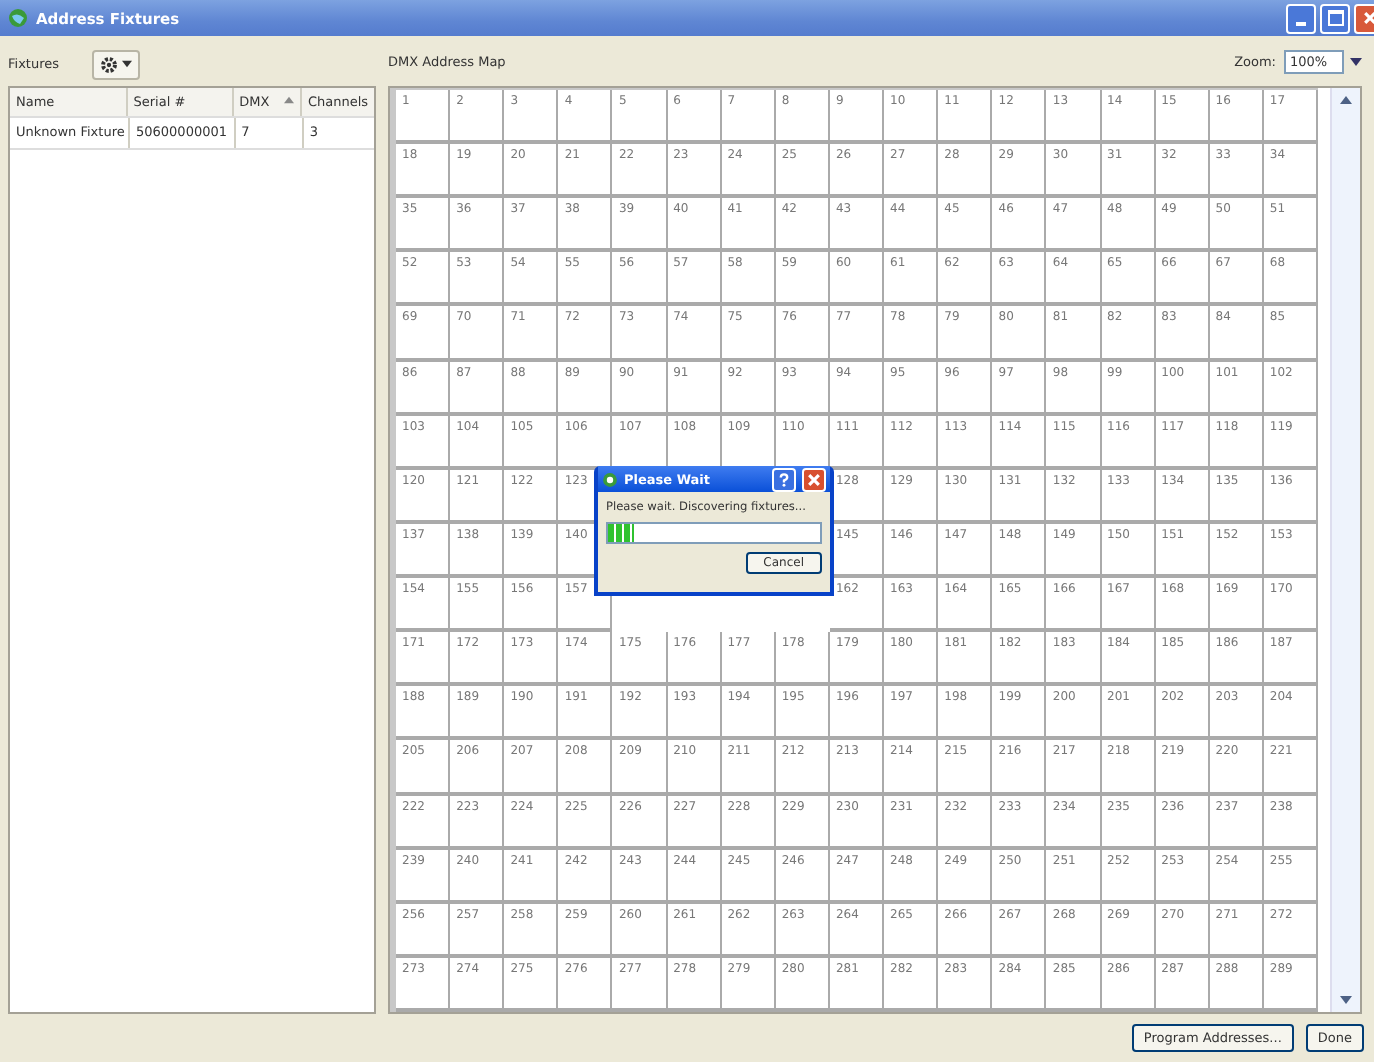 This screenshot has width=1374, height=1062. What do you see at coordinates (18, 18) in the screenshot?
I see `globe-icon` at bounding box center [18, 18].